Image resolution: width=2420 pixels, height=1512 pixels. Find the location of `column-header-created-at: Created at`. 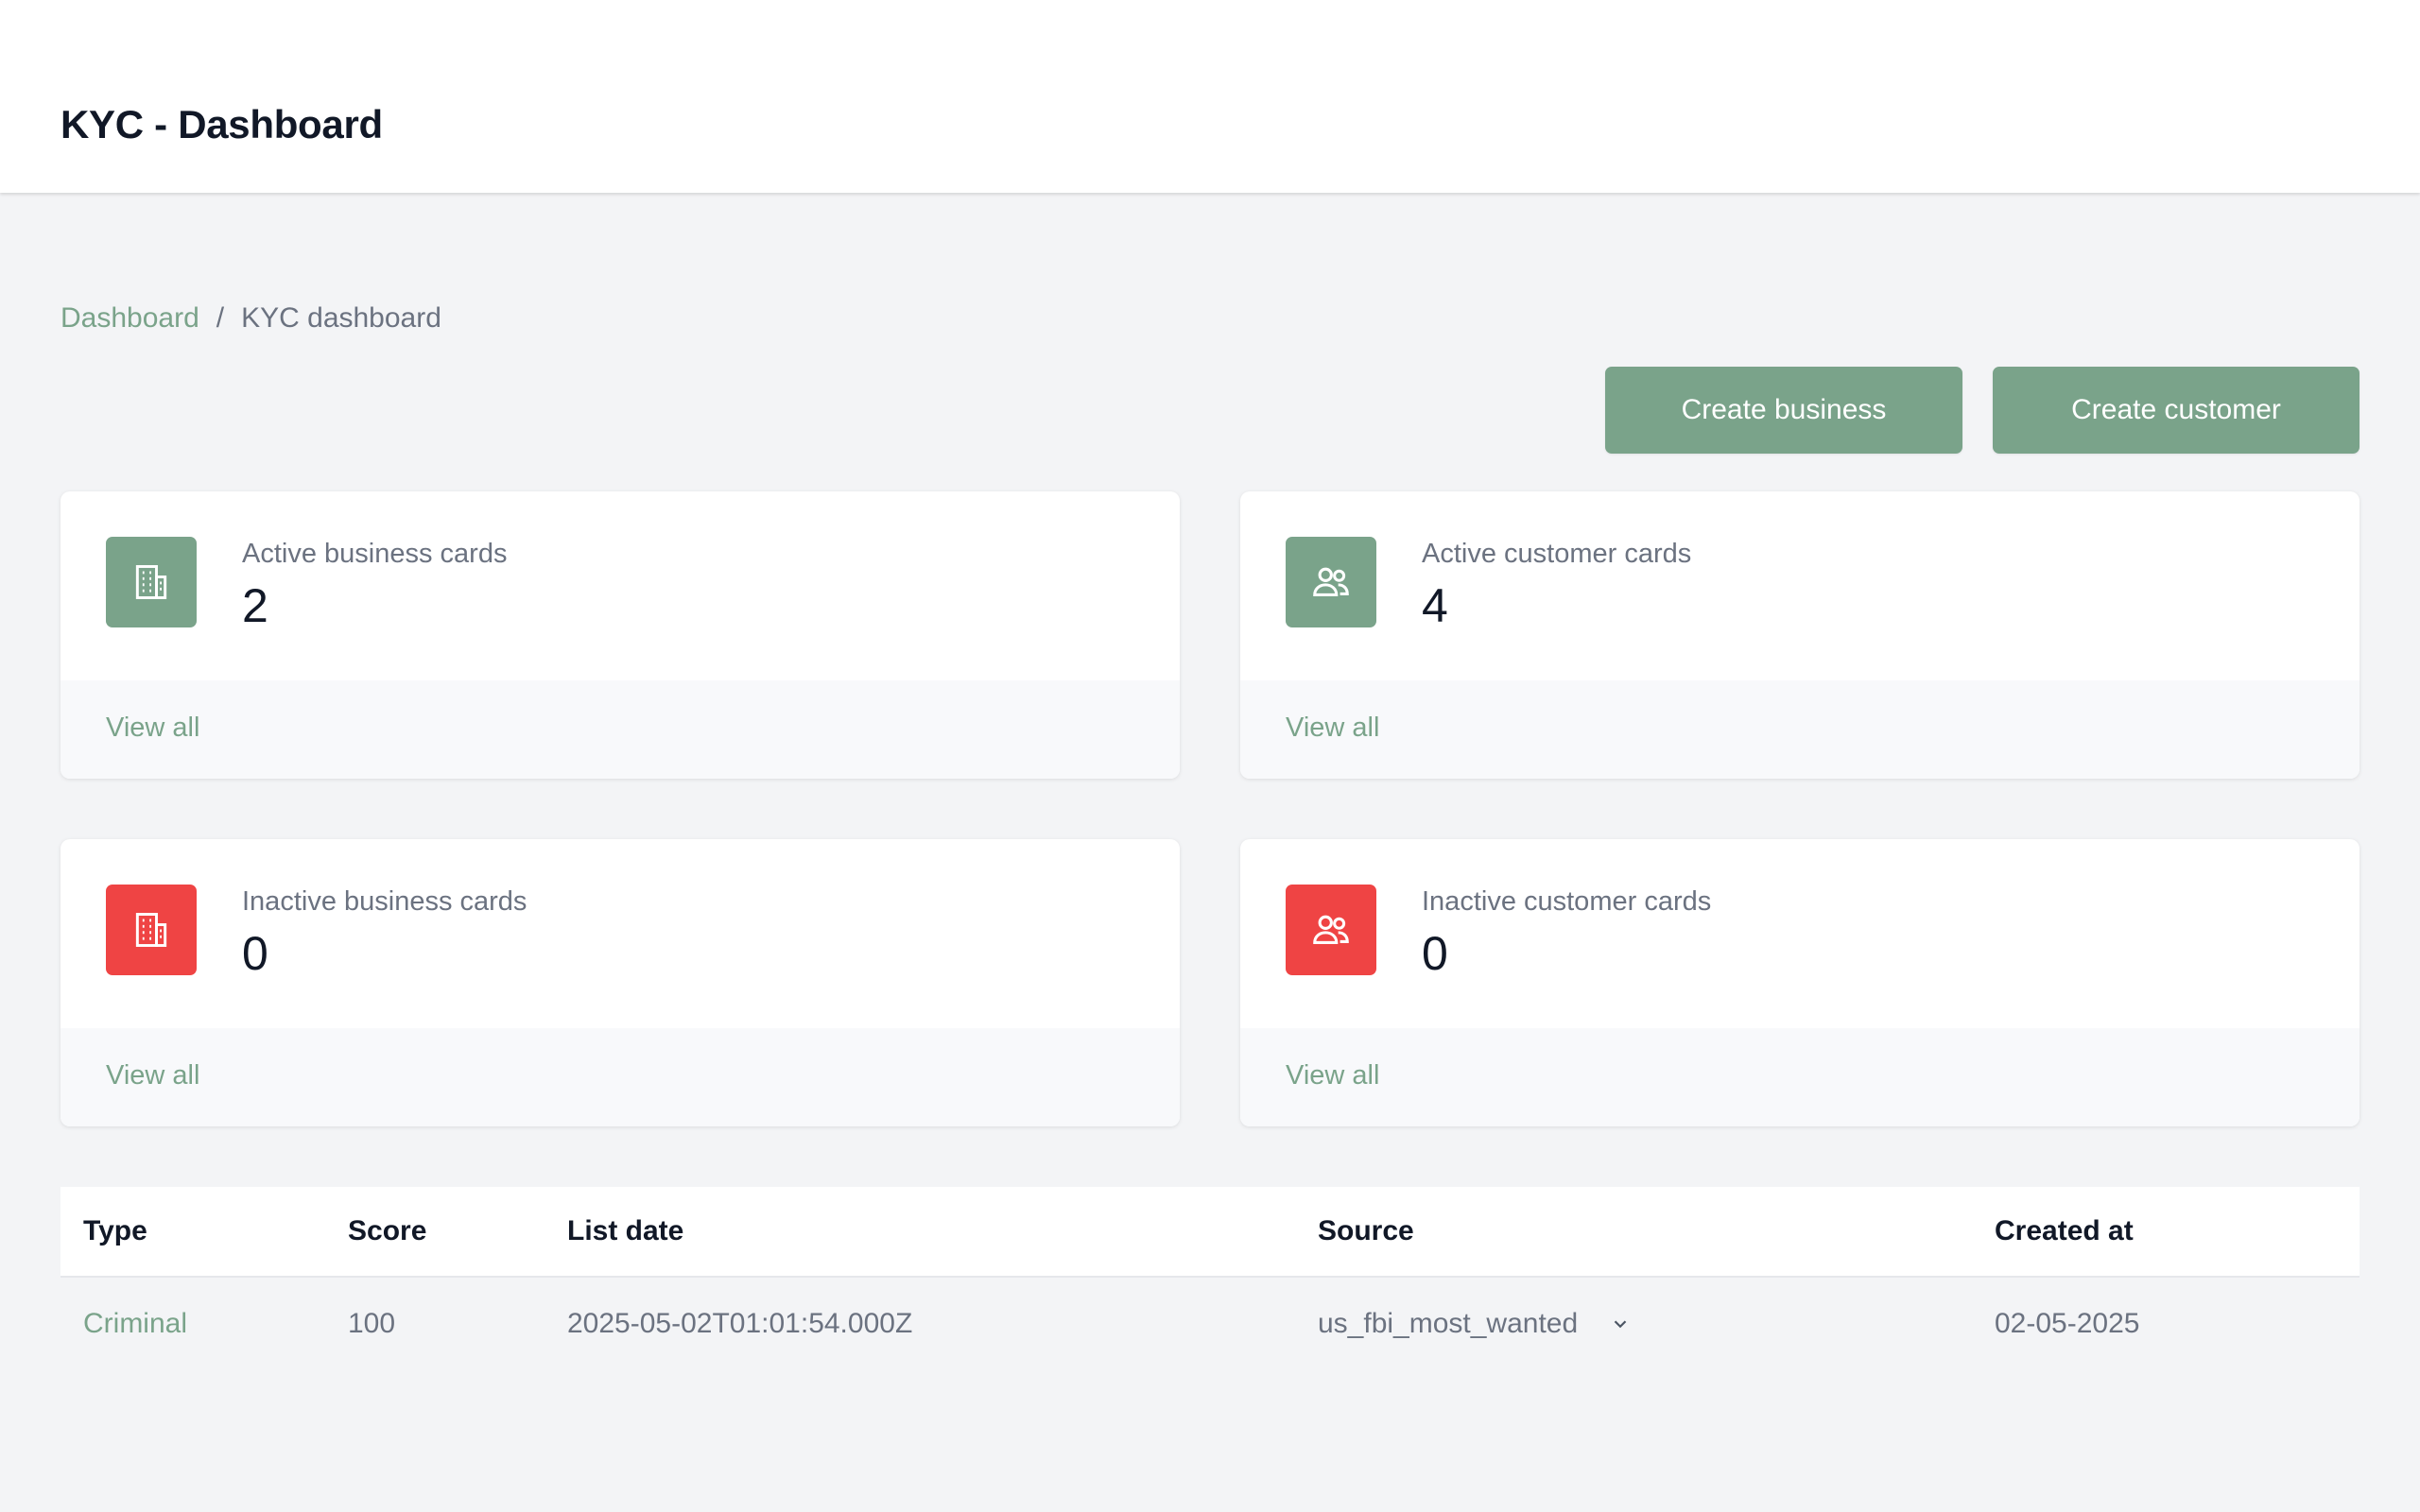

column-header-created-at: Created at is located at coordinates (2064, 1230).